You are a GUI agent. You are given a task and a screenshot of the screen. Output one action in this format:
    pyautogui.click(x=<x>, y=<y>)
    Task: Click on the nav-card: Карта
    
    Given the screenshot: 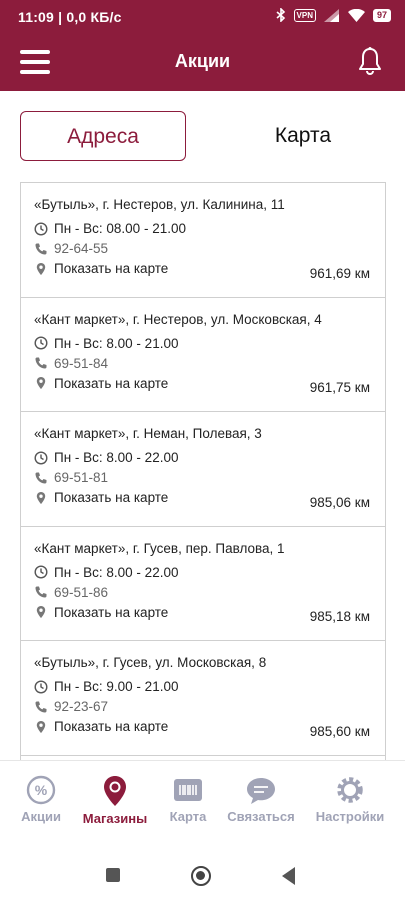 What is the action you would take?
    pyautogui.click(x=188, y=799)
    